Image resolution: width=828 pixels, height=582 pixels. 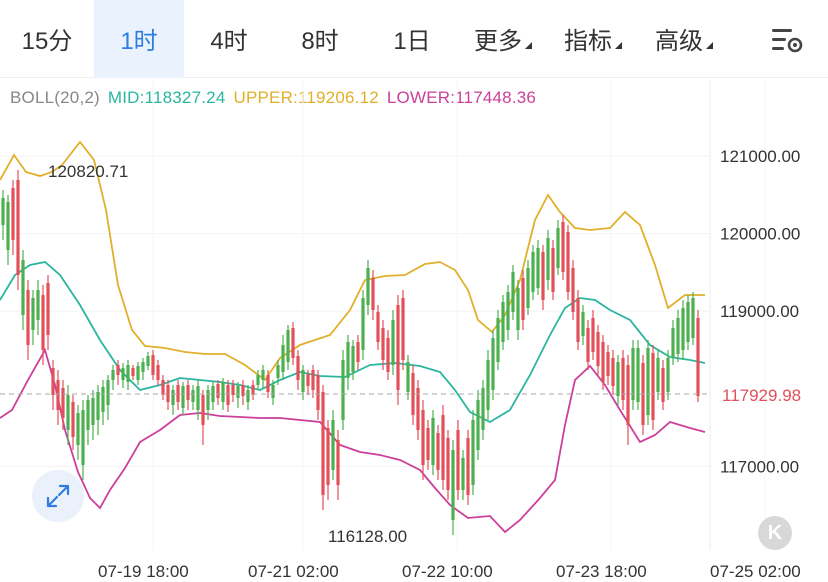 I want to click on tab-label: 1时, so click(x=139, y=41).